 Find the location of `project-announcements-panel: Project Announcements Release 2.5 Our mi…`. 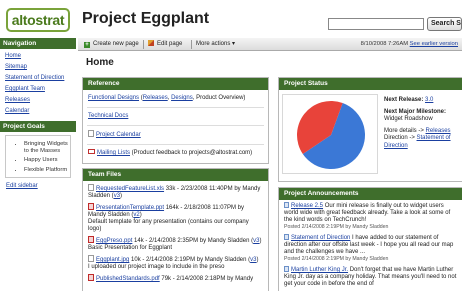

project-announcements-panel: Project Announcements Release 2.5 Our mi… is located at coordinates (370, 239).